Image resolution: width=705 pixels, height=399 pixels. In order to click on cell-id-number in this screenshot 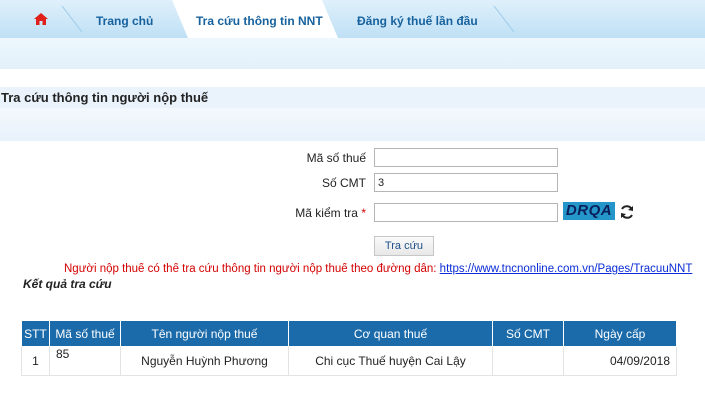, I will do `click(528, 361)`.